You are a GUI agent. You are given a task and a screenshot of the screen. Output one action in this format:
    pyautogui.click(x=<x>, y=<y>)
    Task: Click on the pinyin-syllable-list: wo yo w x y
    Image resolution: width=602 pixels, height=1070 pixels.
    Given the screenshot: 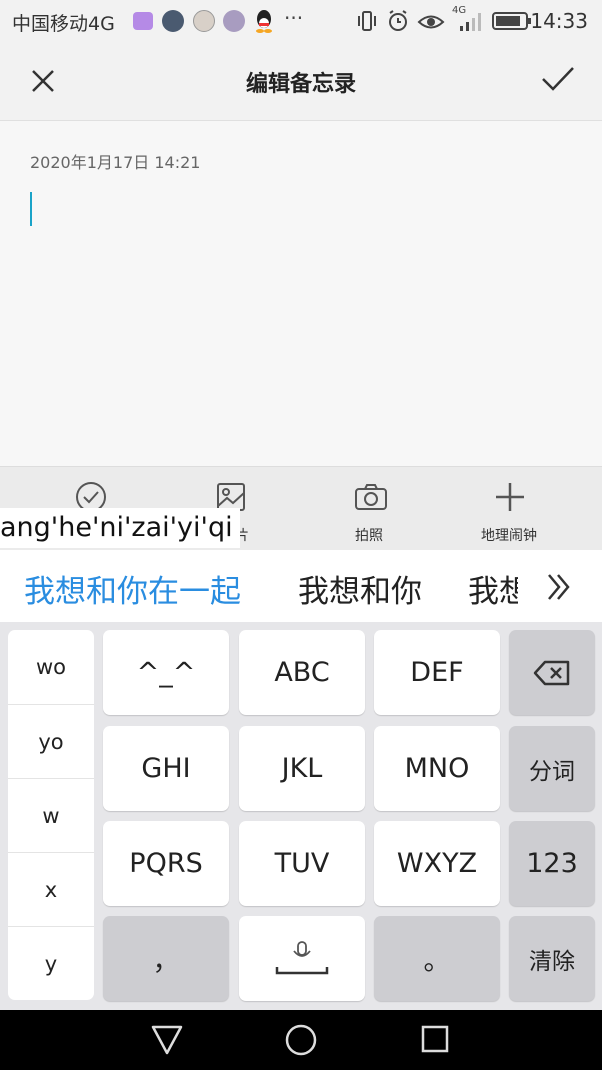 What is the action you would take?
    pyautogui.click(x=51, y=815)
    